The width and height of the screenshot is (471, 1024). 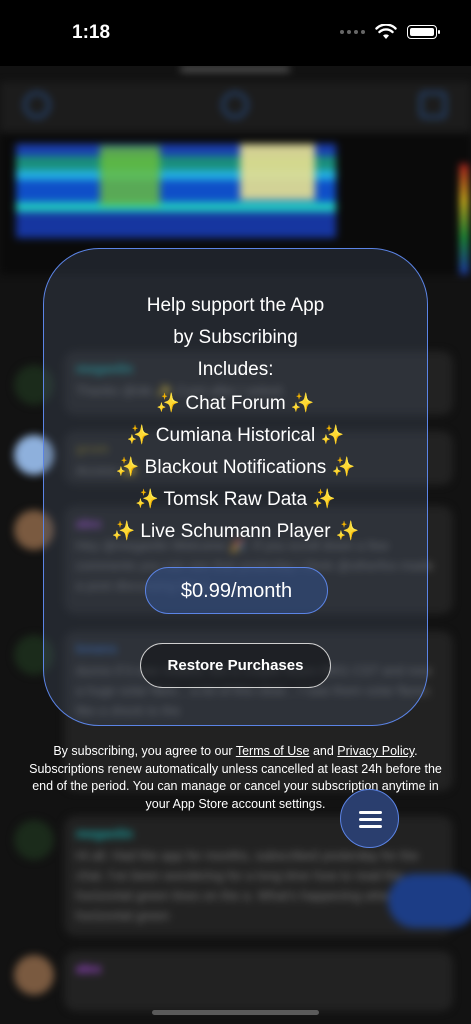 What do you see at coordinates (144, 751) in the screenshot?
I see `legal-prefix: By subscribing, you agree to our` at bounding box center [144, 751].